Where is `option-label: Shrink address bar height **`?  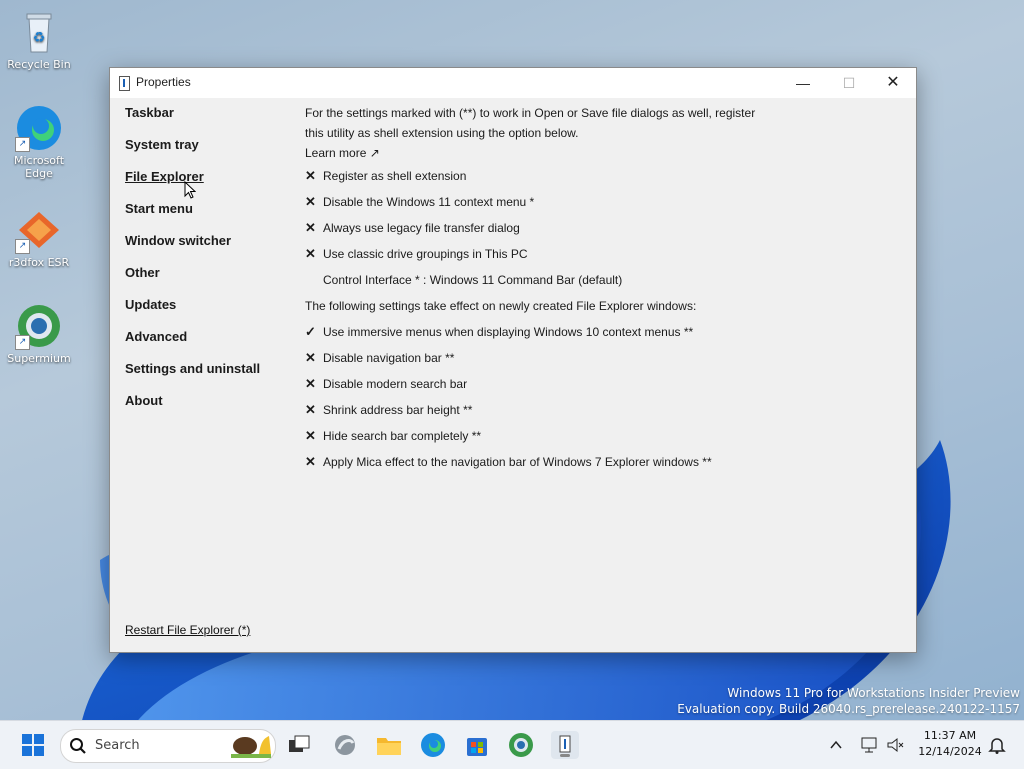 option-label: Shrink address bar height ** is located at coordinates (398, 410).